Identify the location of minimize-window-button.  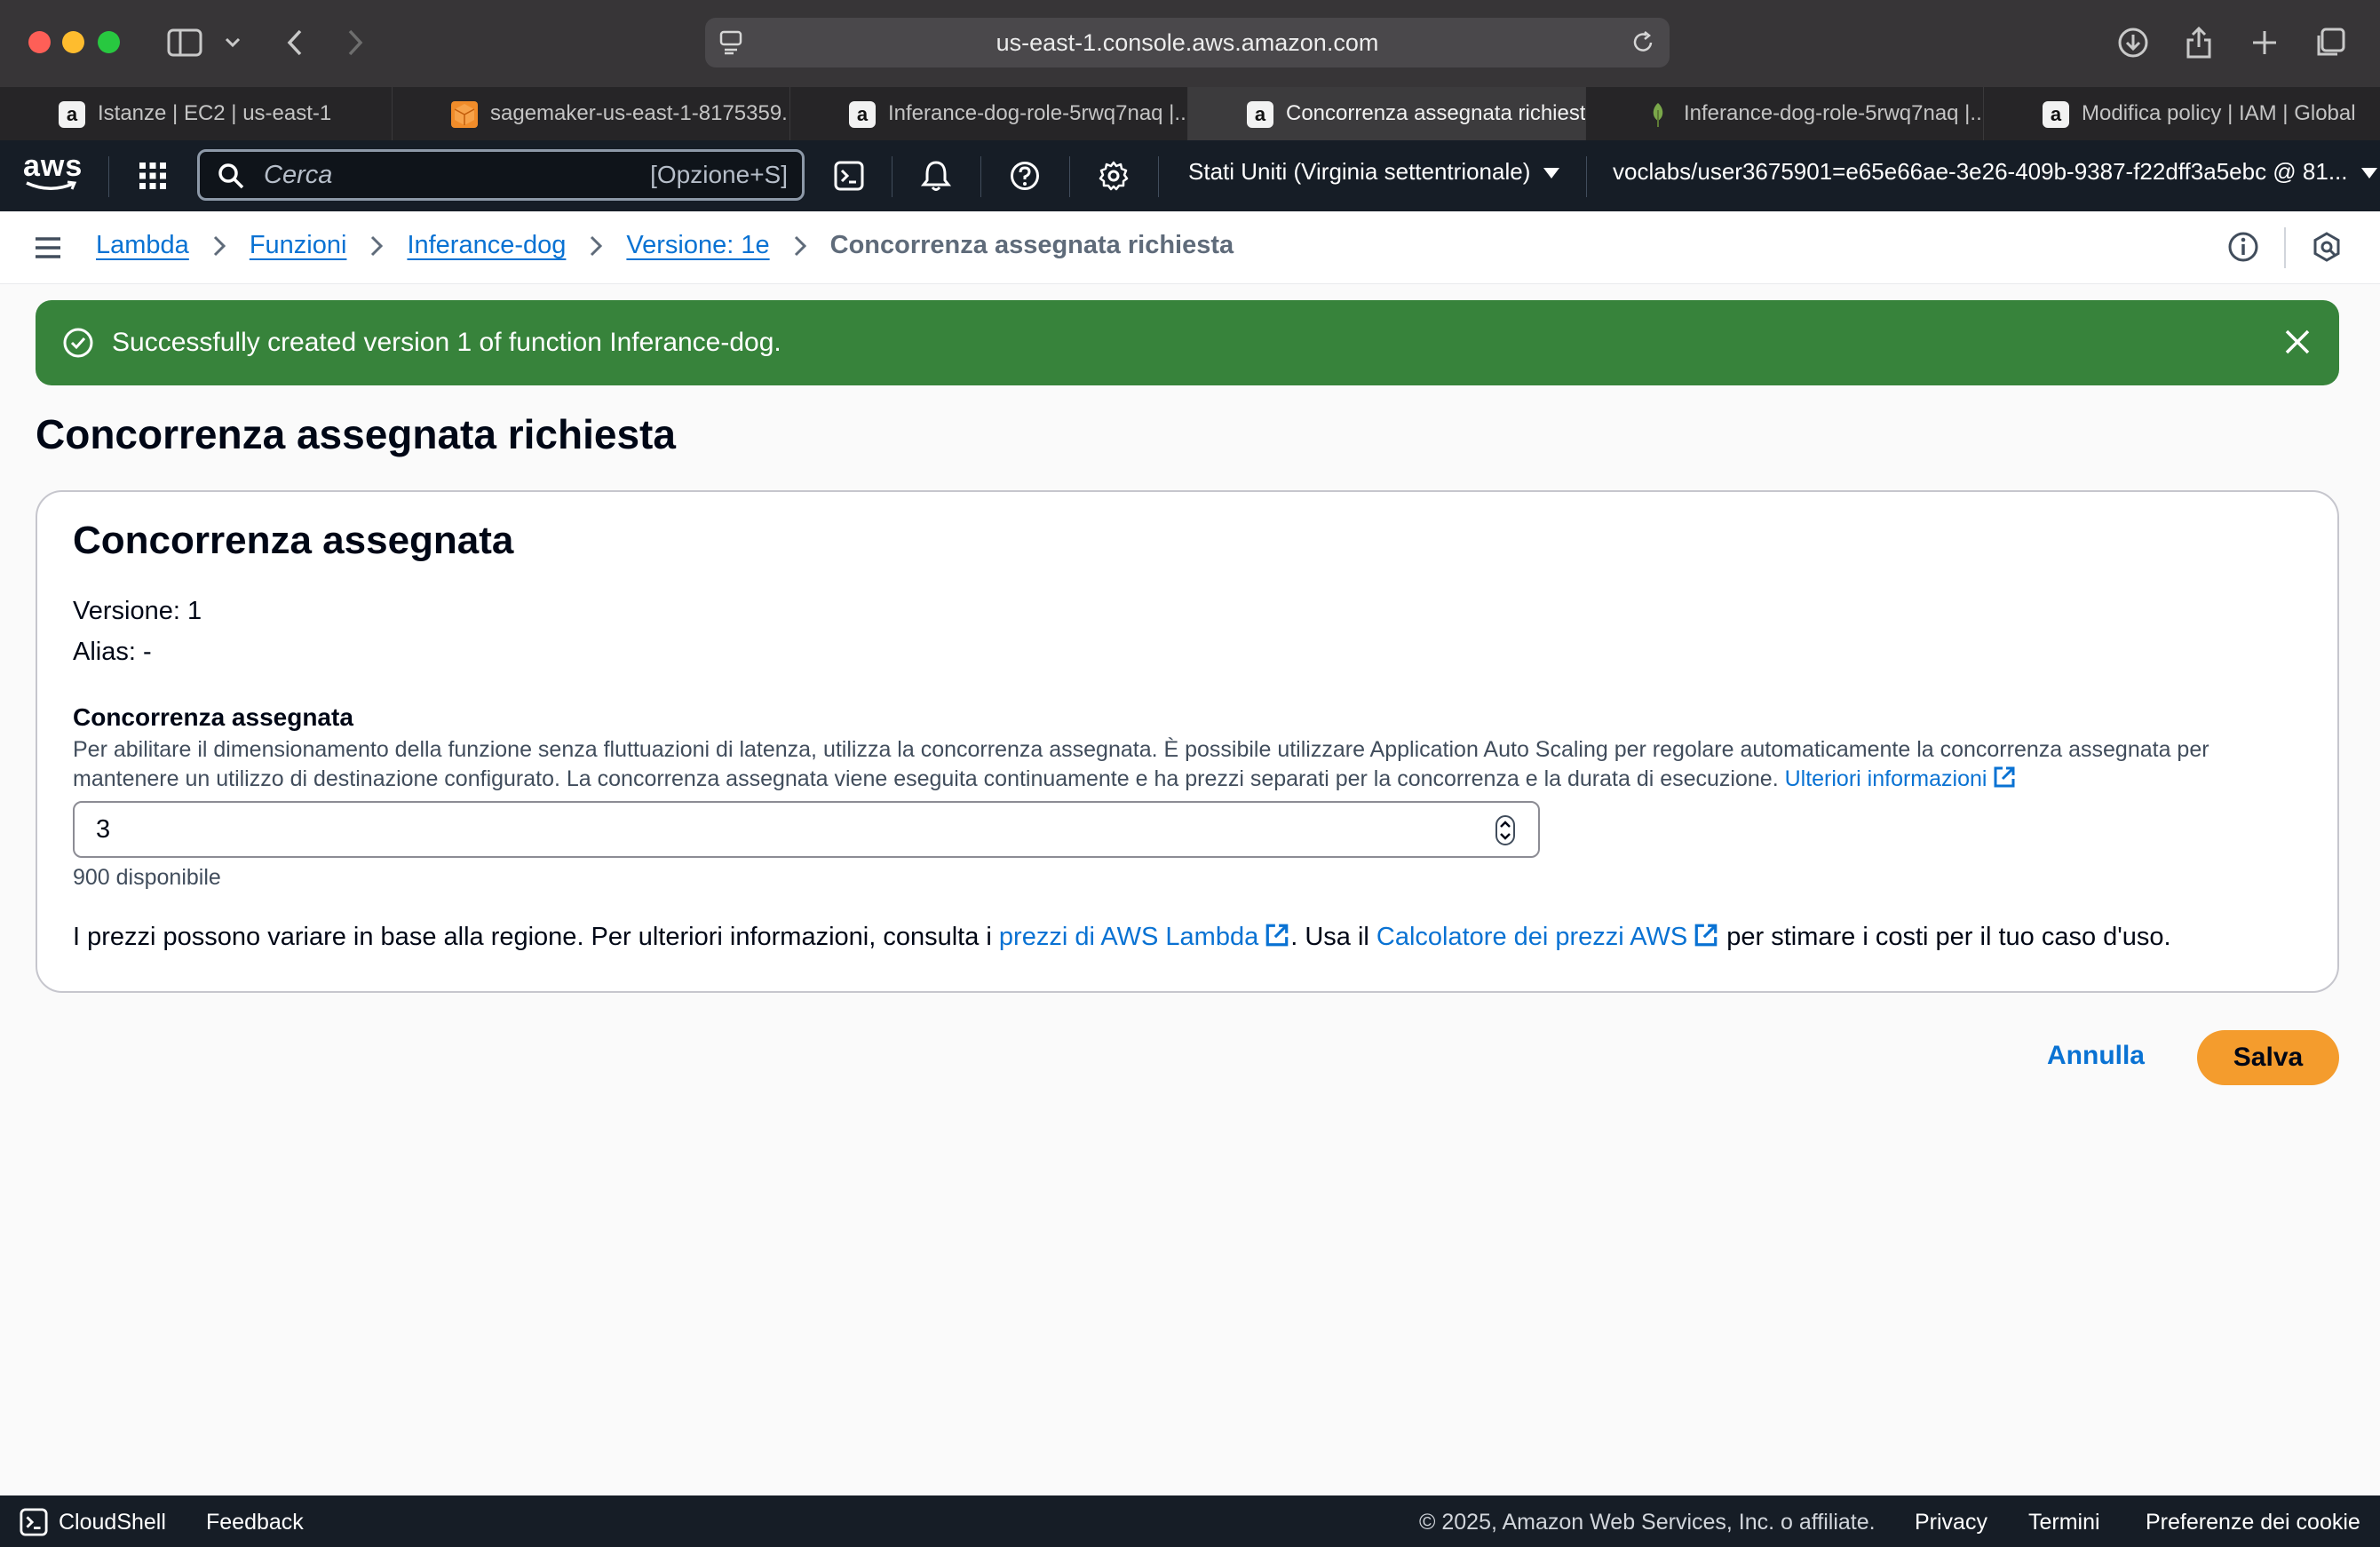
(73, 42).